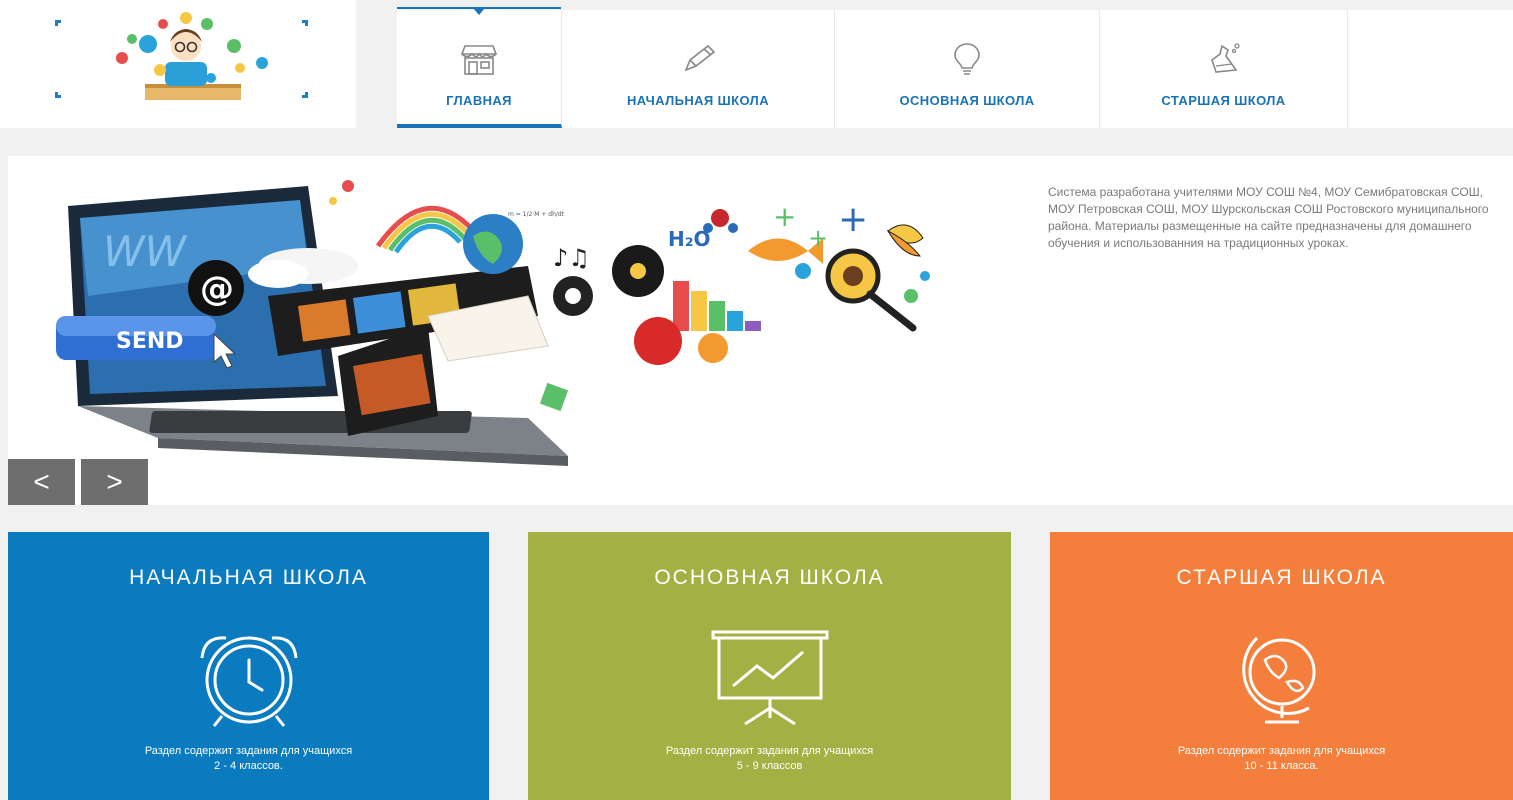 Image resolution: width=1513 pixels, height=800 pixels. What do you see at coordinates (1225, 58) in the screenshot?
I see `flask-icon` at bounding box center [1225, 58].